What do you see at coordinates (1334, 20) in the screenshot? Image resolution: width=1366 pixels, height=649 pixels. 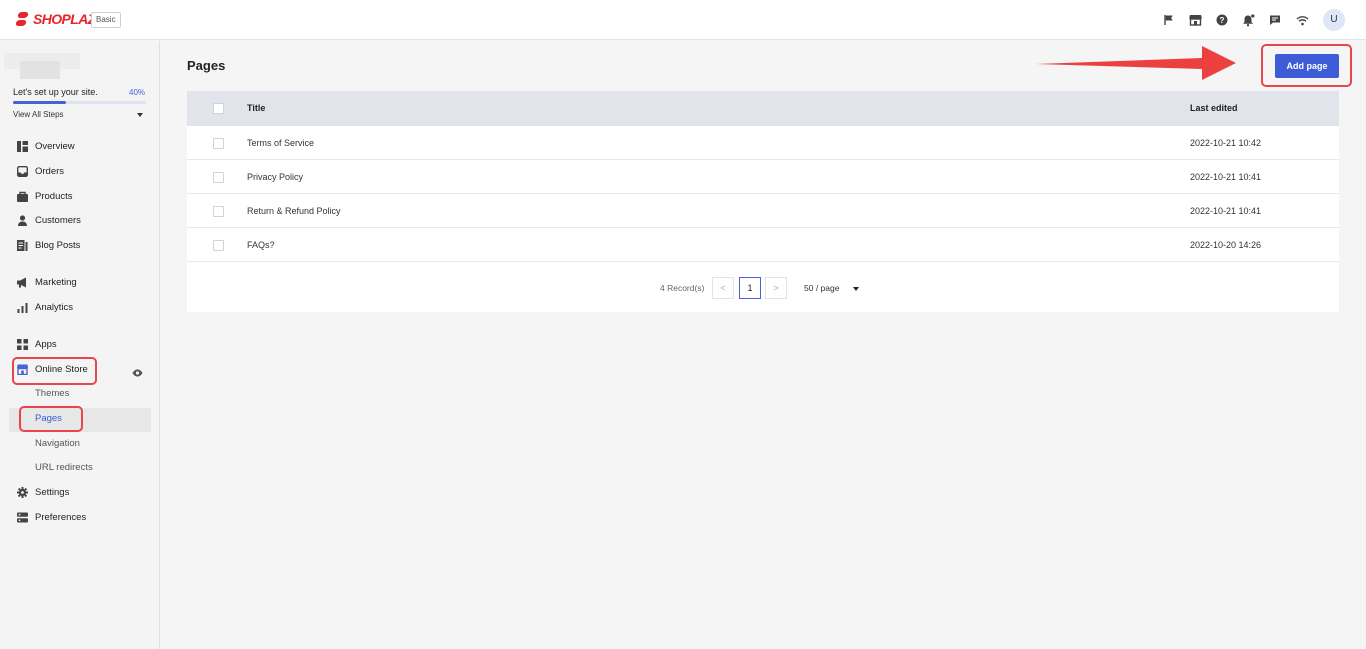 I see `avatar: U` at bounding box center [1334, 20].